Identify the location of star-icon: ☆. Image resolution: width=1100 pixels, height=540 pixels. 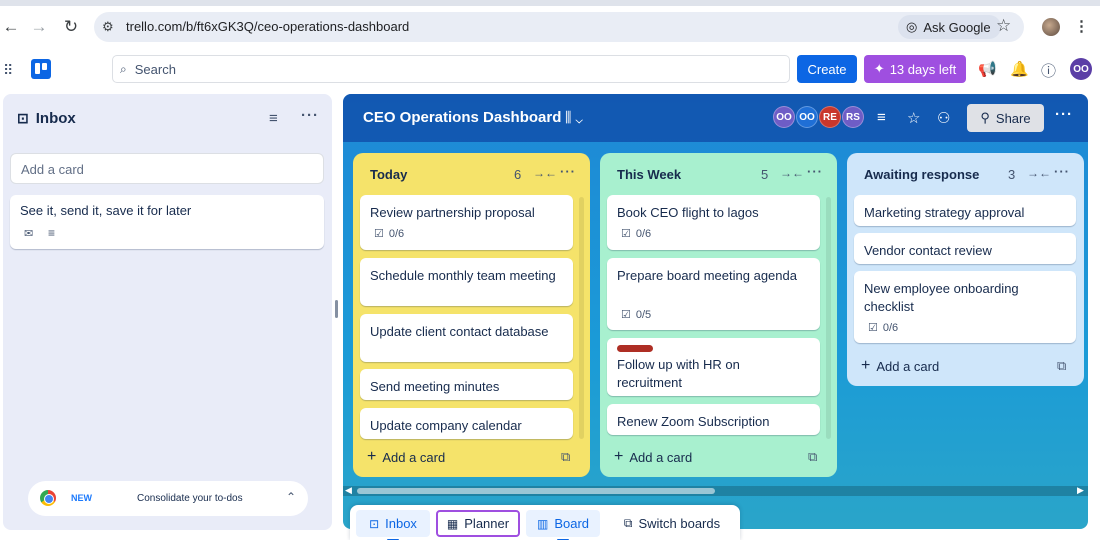
(913, 118).